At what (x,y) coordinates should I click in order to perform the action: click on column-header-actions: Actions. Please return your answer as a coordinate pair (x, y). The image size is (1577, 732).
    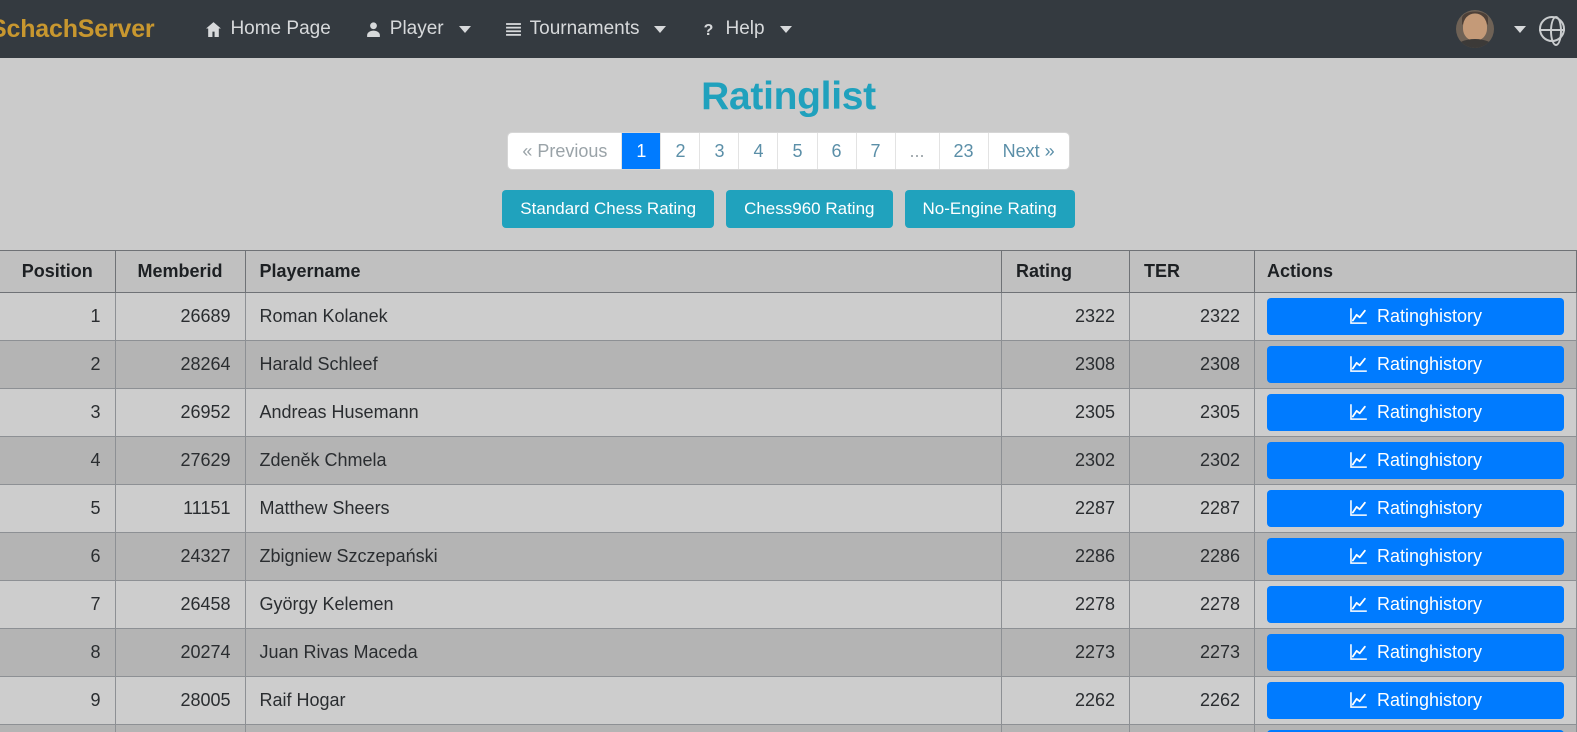
    Looking at the image, I should click on (1415, 271).